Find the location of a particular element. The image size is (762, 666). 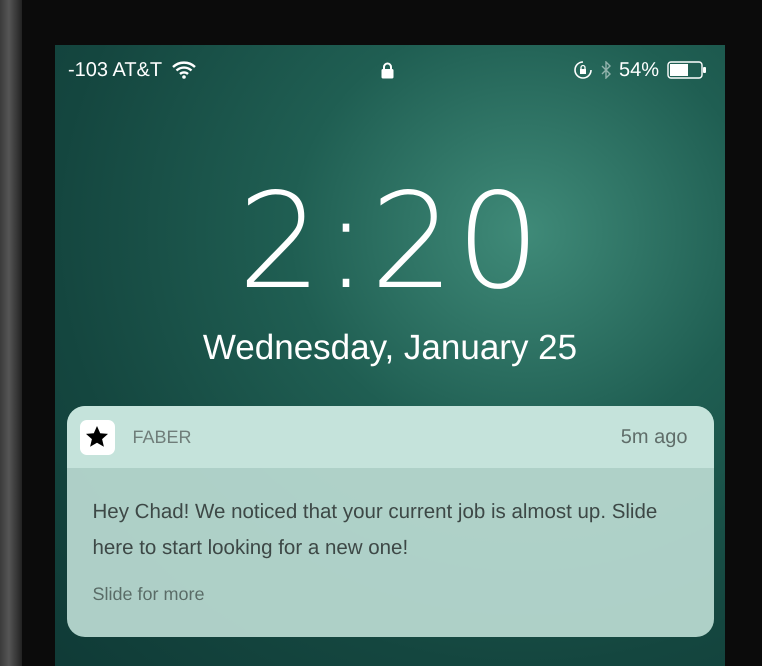

slide-hint: Slide for more is located at coordinates (149, 594).